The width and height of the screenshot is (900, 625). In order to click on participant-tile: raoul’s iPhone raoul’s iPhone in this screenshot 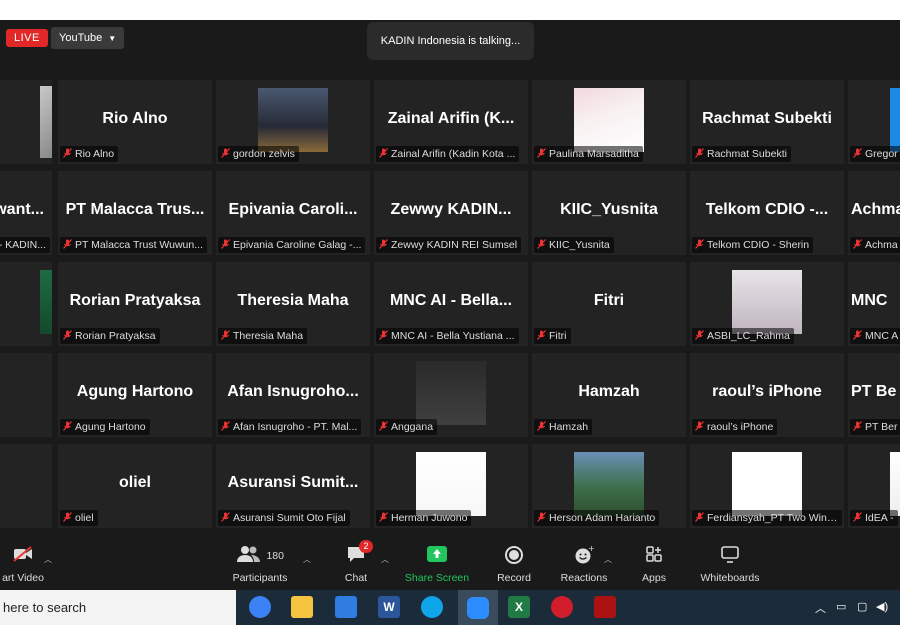, I will do `click(767, 395)`.